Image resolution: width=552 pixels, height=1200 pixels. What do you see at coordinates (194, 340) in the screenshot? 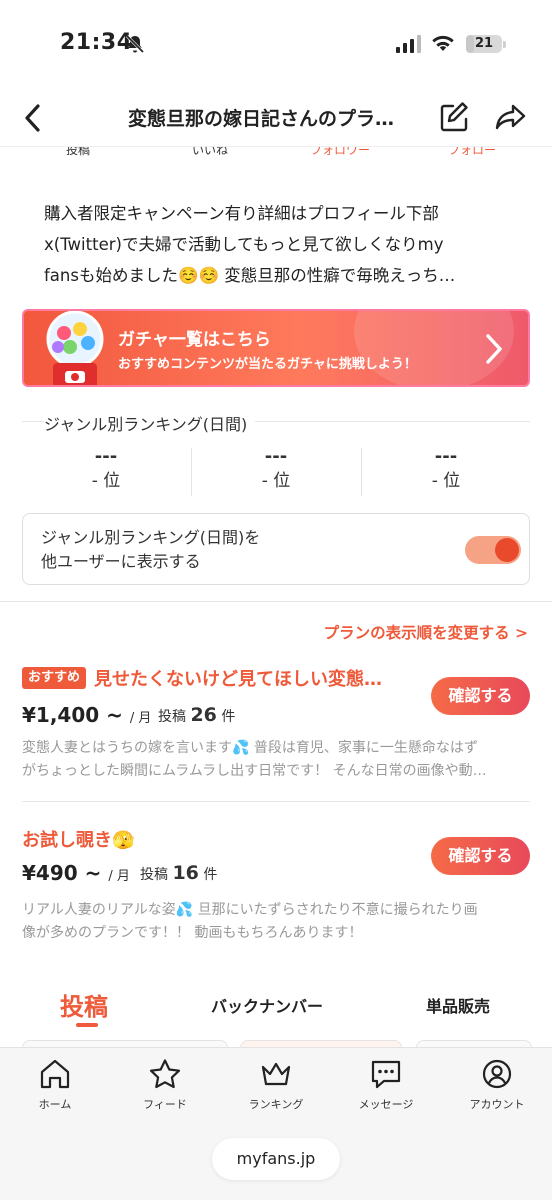
I see `gacha-title: ガチャ一覧はこちら` at bounding box center [194, 340].